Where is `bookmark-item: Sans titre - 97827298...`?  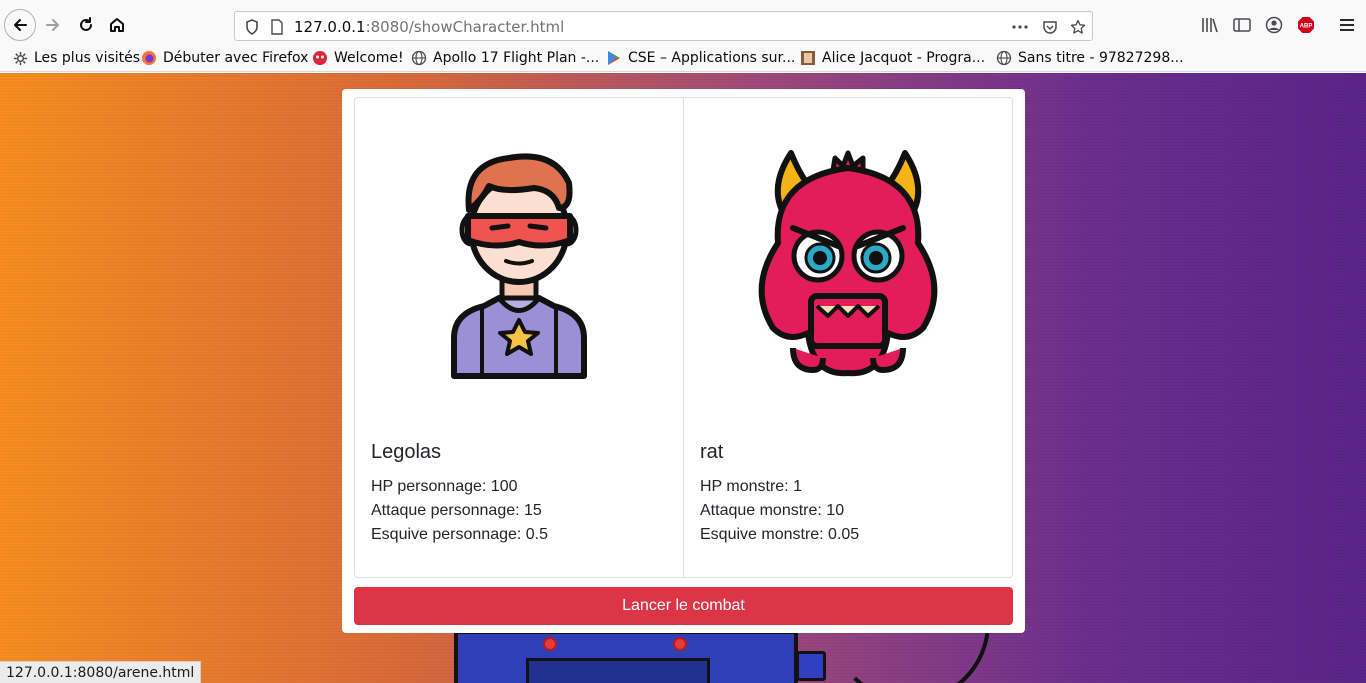
bookmark-item: Sans titre - 97827298... is located at coordinates (1090, 58).